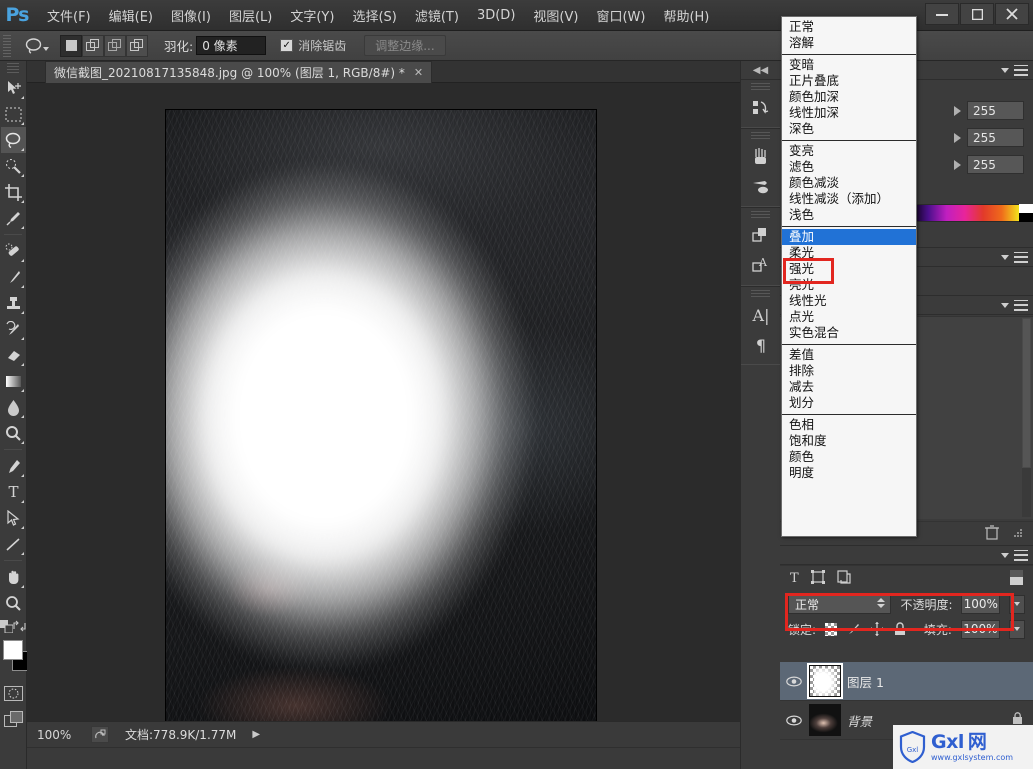 The width and height of the screenshot is (1033, 769). What do you see at coordinates (250, 15) in the screenshot?
I see `menu-layer: 图层(L)` at bounding box center [250, 15].